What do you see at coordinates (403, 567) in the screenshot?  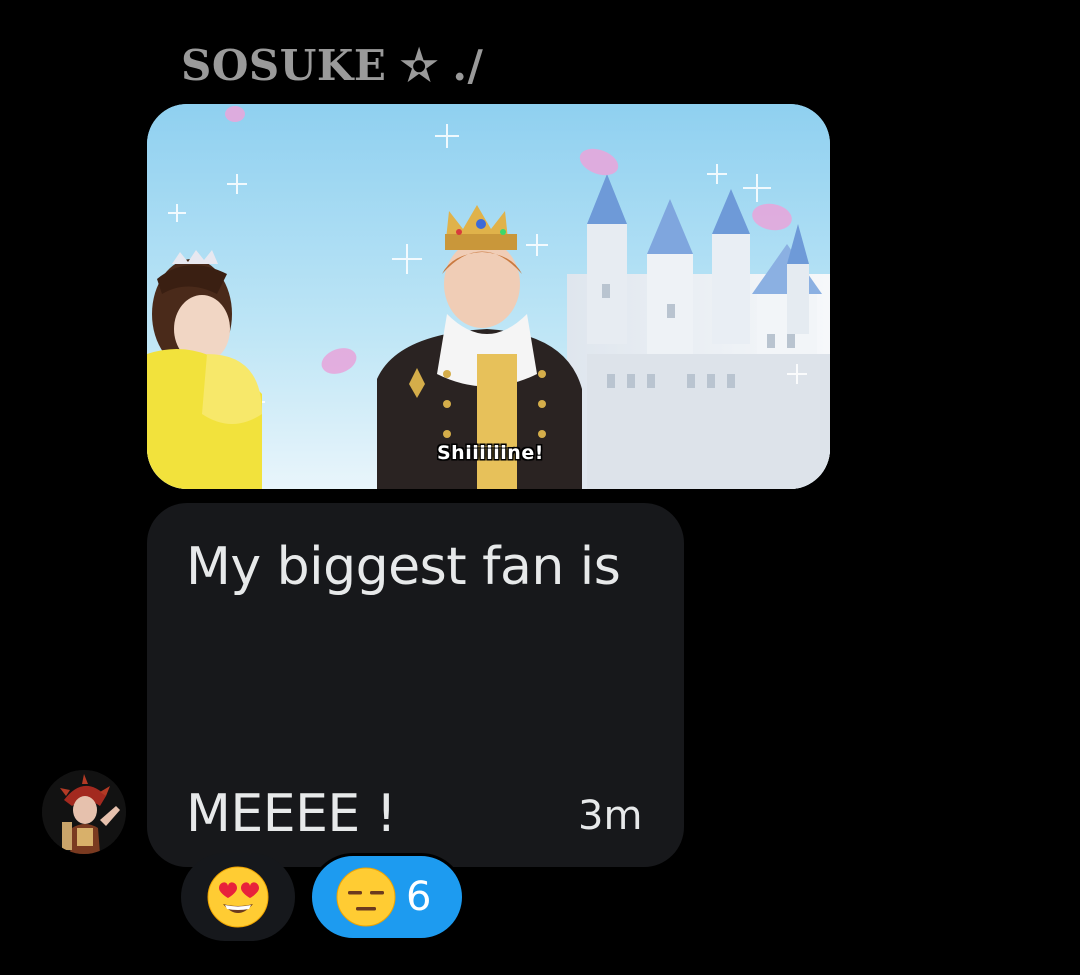 I see `message-text-line-1: My biggest fan is` at bounding box center [403, 567].